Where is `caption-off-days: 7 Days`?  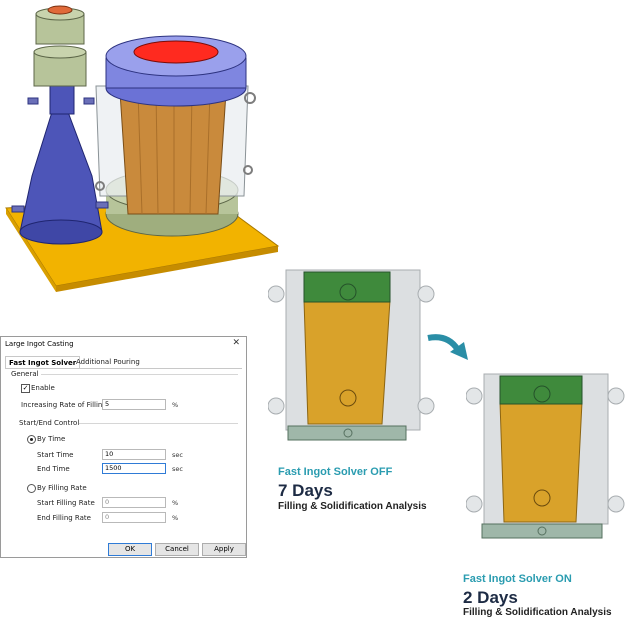
caption-off-days: 7 Days is located at coordinates (305, 490).